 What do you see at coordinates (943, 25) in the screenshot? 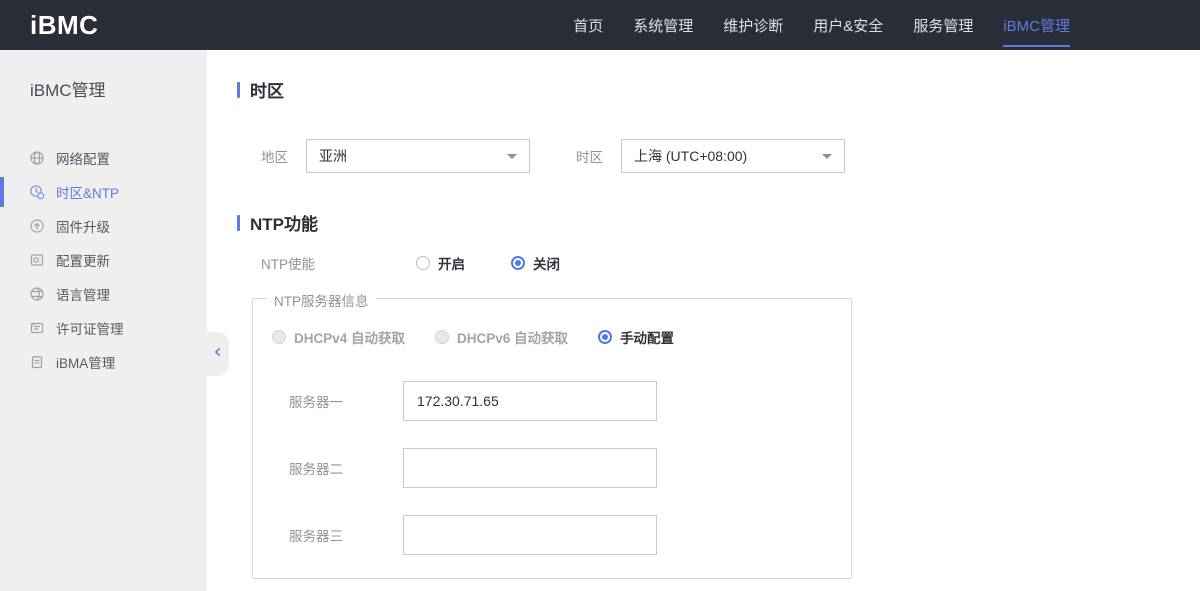
I see `nav-item-service-management: 服务管理` at bounding box center [943, 25].